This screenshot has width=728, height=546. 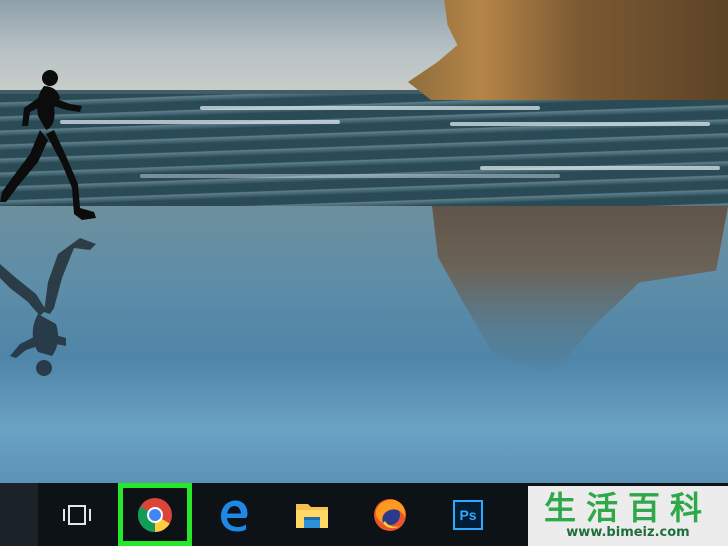 I want to click on photoshop-icon: Ps, so click(x=468, y=514).